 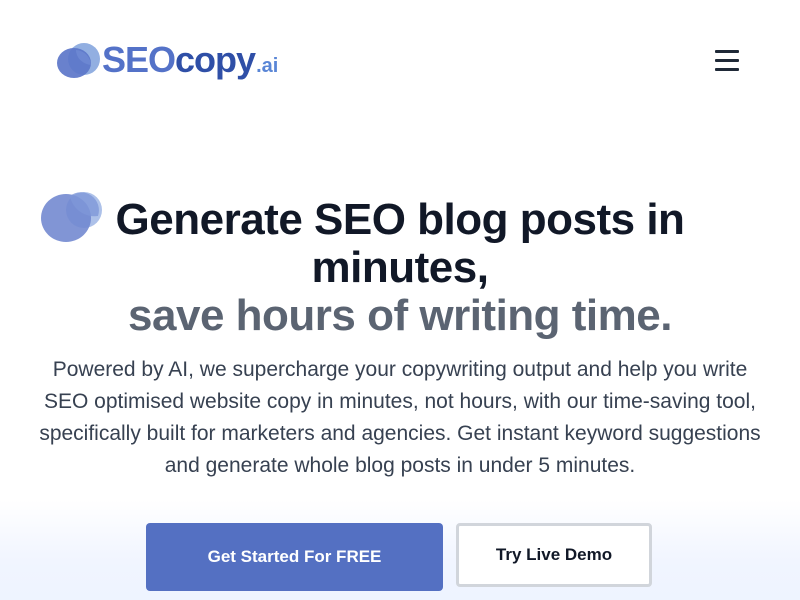 What do you see at coordinates (400, 219) in the screenshot?
I see `headline-line-1: Generate SEO blog posts in` at bounding box center [400, 219].